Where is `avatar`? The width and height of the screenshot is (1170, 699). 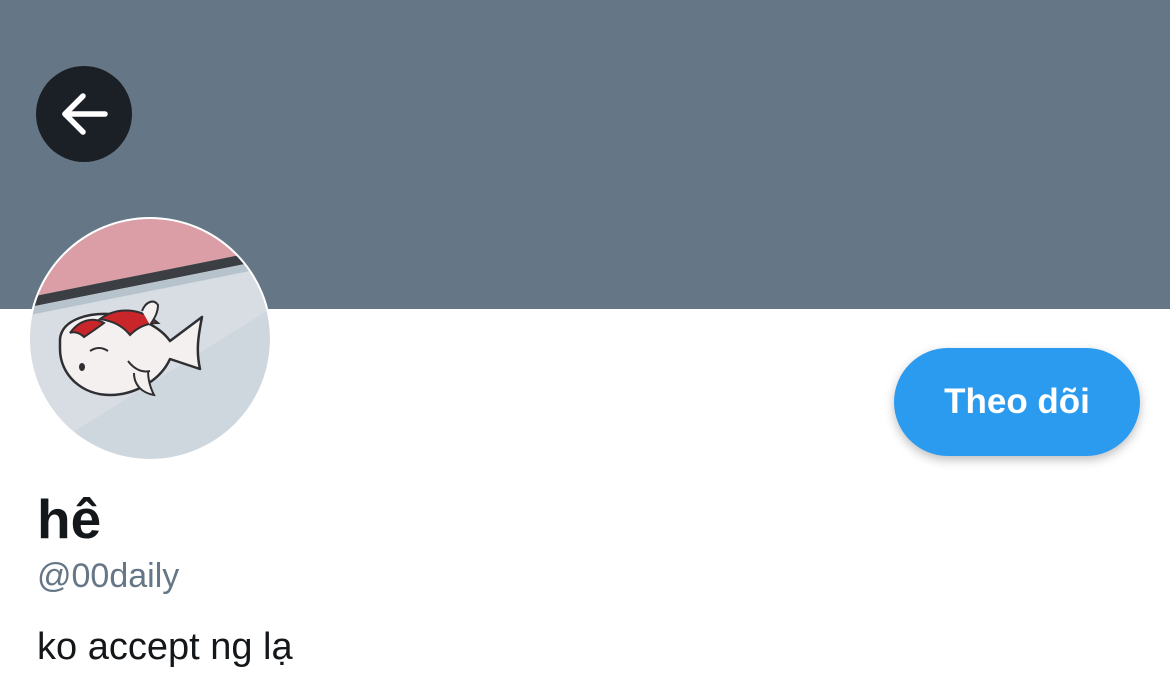
avatar is located at coordinates (150, 339).